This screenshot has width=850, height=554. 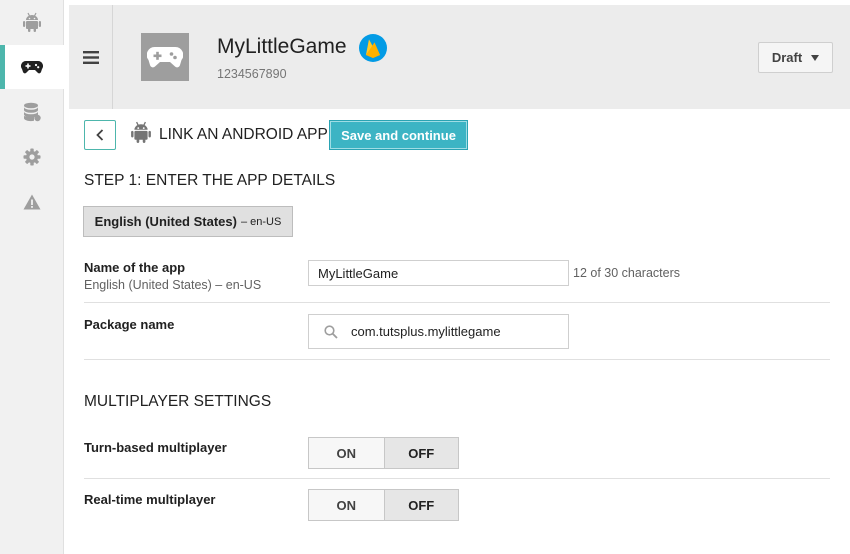 What do you see at coordinates (358, 273) in the screenshot?
I see `app-name-input-value: MyLittleGame` at bounding box center [358, 273].